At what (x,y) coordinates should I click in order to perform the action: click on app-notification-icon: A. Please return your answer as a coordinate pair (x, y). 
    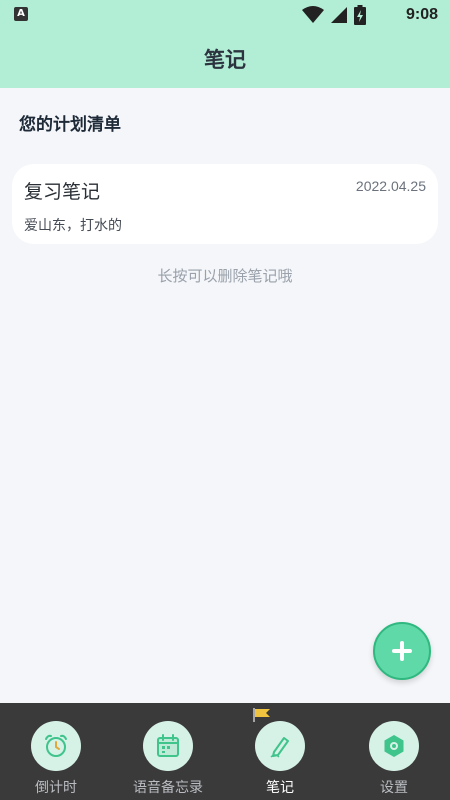
    Looking at the image, I should click on (21, 14).